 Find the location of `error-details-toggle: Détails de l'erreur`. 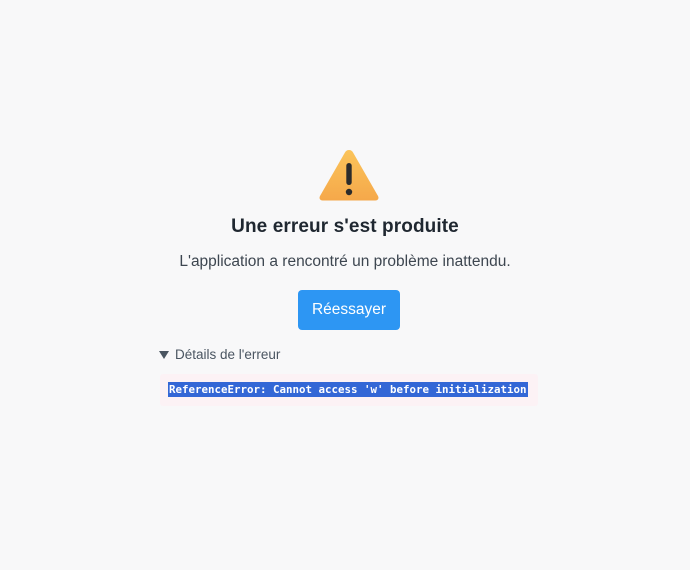

error-details-toggle: Détails de l'erreur is located at coordinates (219, 354).